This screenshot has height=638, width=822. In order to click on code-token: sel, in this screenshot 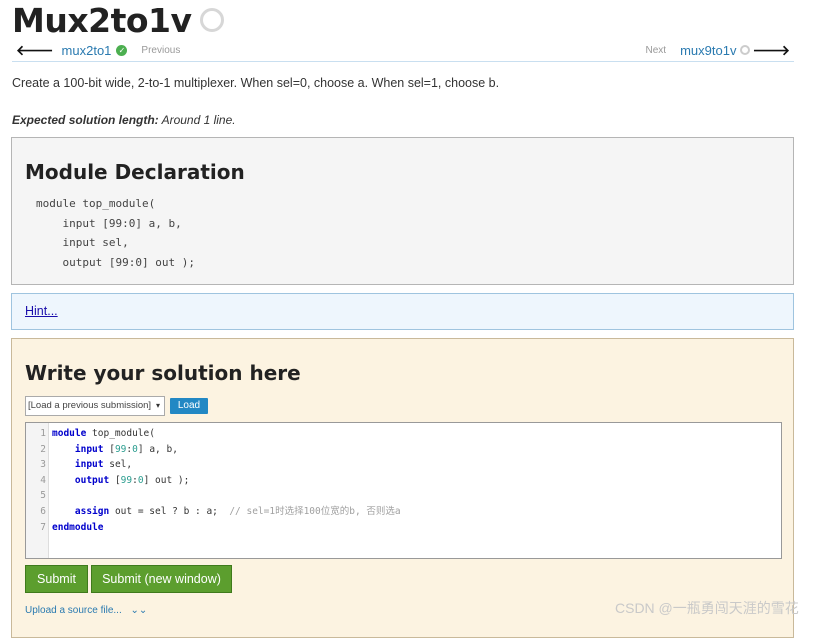, I will do `click(118, 465)`.